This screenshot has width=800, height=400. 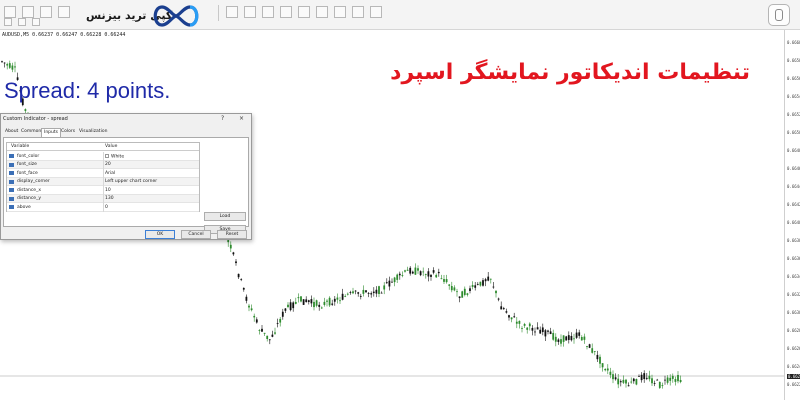 I want to click on toolbar-zoom-out-icon, so click(x=304, y=12).